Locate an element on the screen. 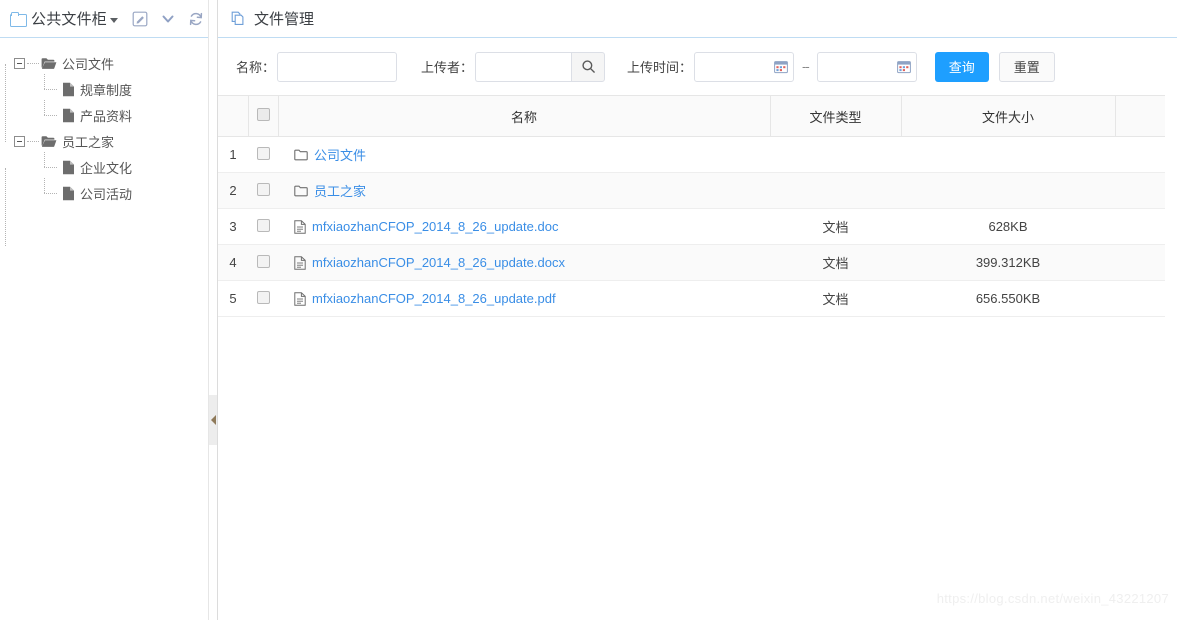  row-name-link: mfxiaozhanCFOP_2014_8_26_update.pdf is located at coordinates (434, 298).